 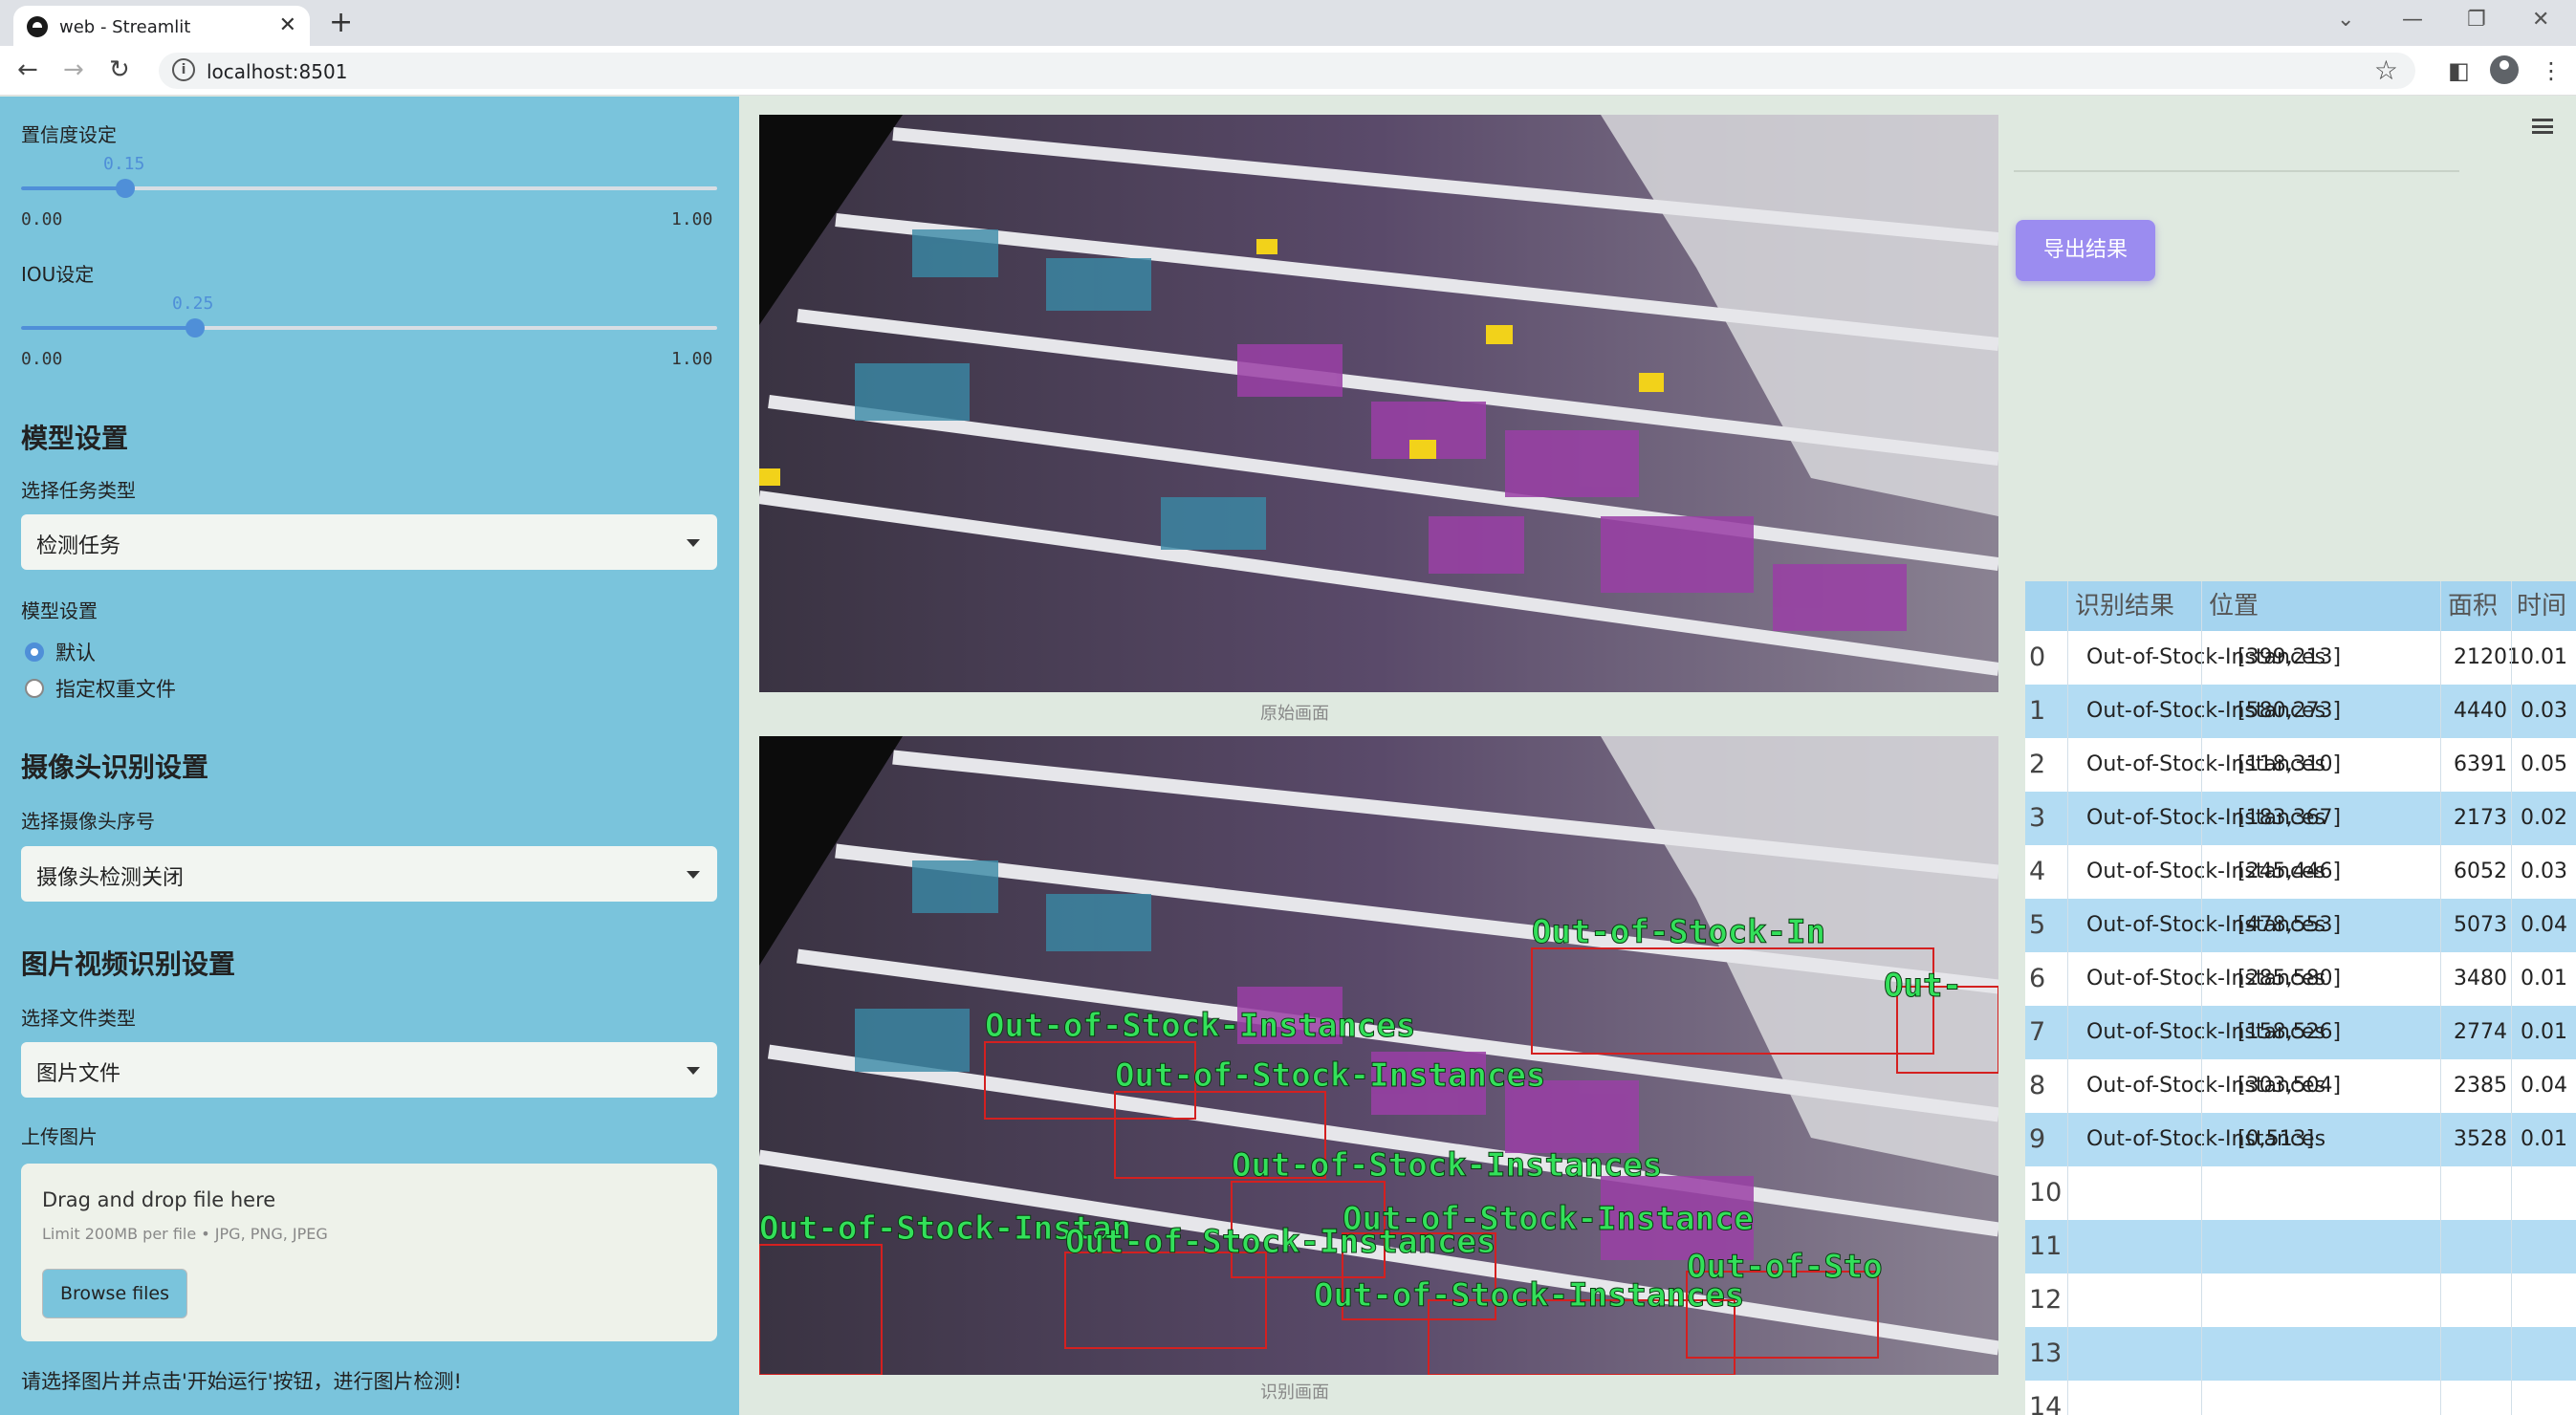 I want to click on tab-title: web - Streamlit, so click(x=125, y=27).